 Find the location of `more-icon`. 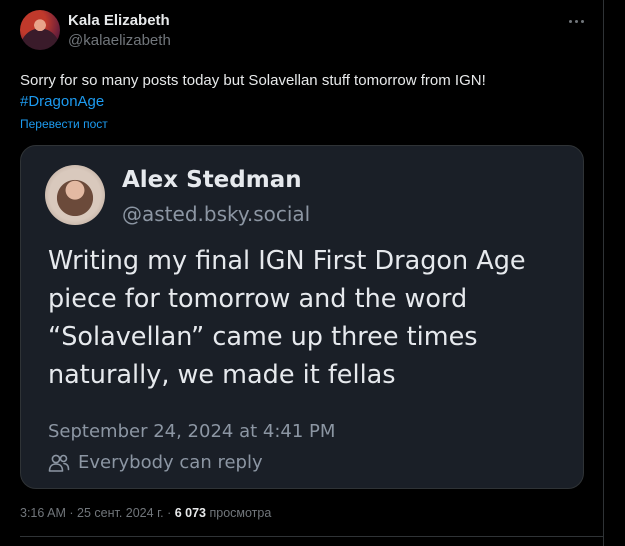

more-icon is located at coordinates (576, 21).